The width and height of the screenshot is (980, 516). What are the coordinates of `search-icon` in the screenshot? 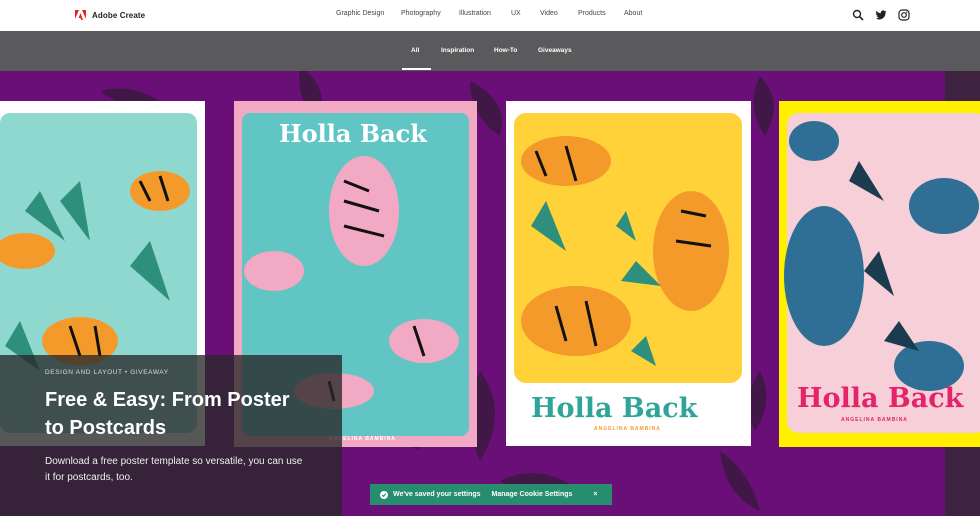 It's located at (858, 14).